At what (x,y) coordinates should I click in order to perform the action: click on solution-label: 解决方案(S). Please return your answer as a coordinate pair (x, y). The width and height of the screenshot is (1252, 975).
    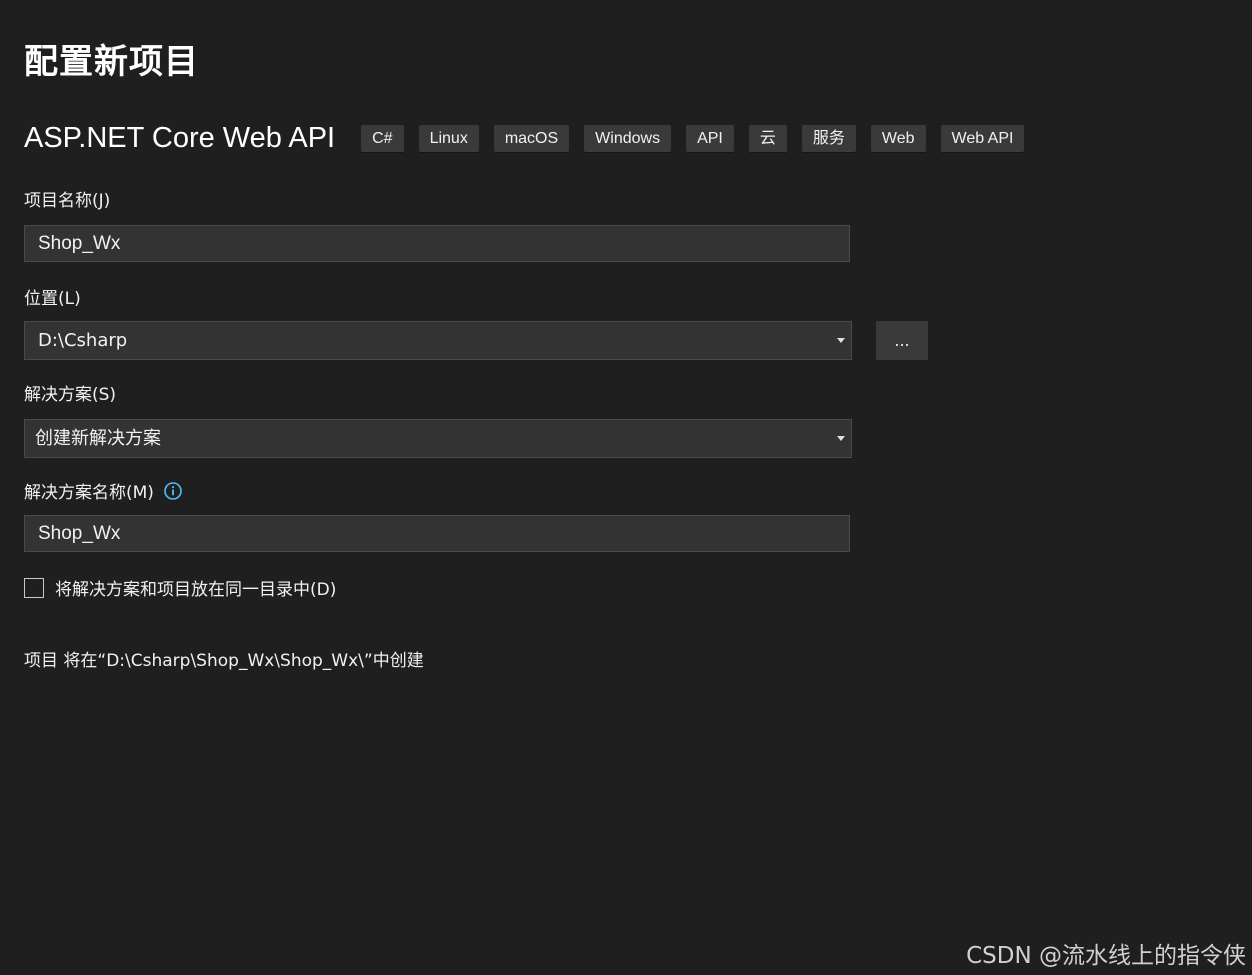
    Looking at the image, I should click on (70, 395).